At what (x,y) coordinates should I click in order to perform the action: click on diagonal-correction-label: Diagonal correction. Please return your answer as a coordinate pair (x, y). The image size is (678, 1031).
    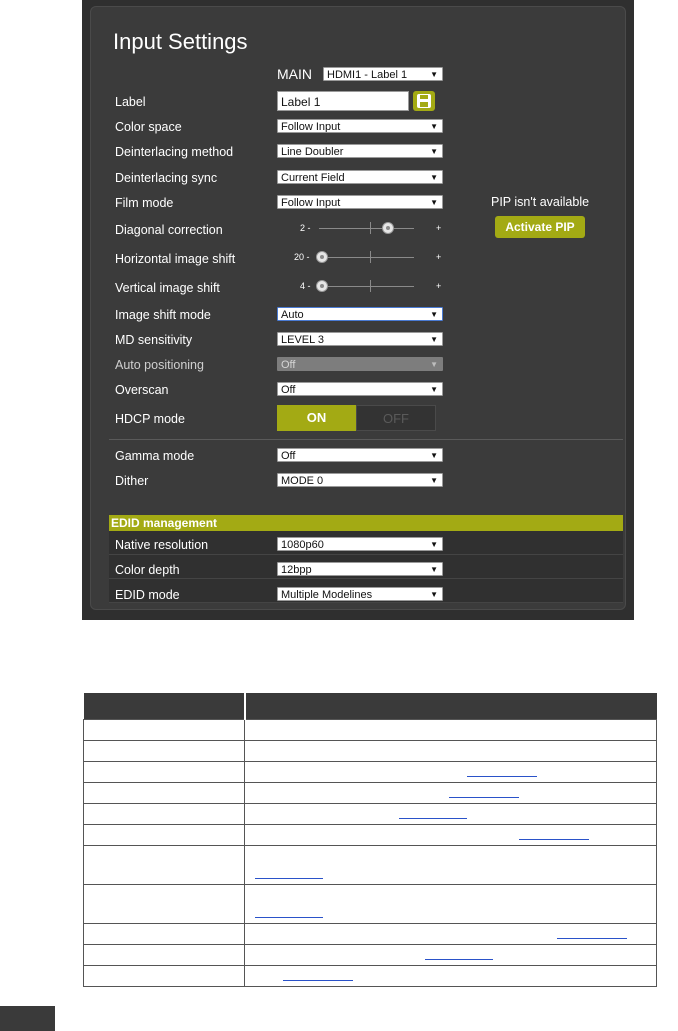
    Looking at the image, I should click on (169, 230).